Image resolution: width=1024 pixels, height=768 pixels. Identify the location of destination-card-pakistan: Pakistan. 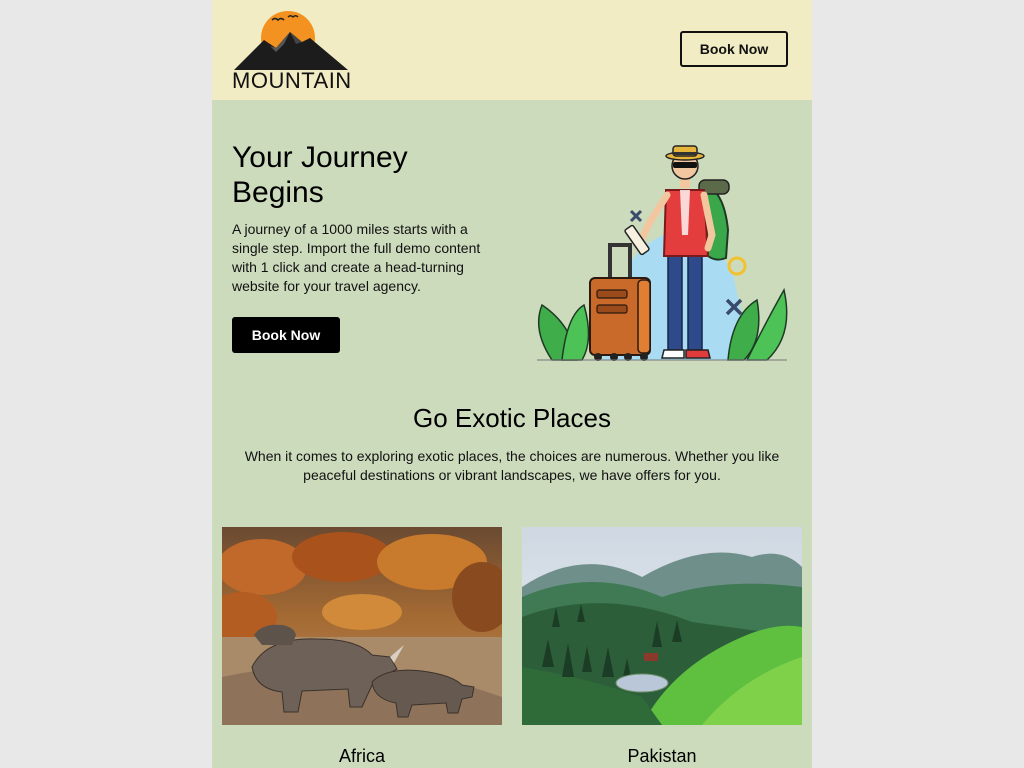
(662, 647).